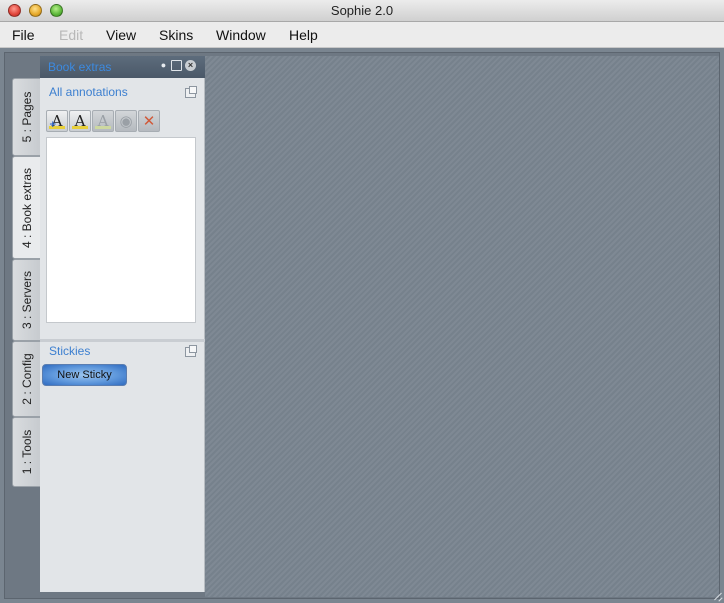 This screenshot has width=724, height=603. Describe the element at coordinates (176, 65) in the screenshot. I see `float-icon` at that location.